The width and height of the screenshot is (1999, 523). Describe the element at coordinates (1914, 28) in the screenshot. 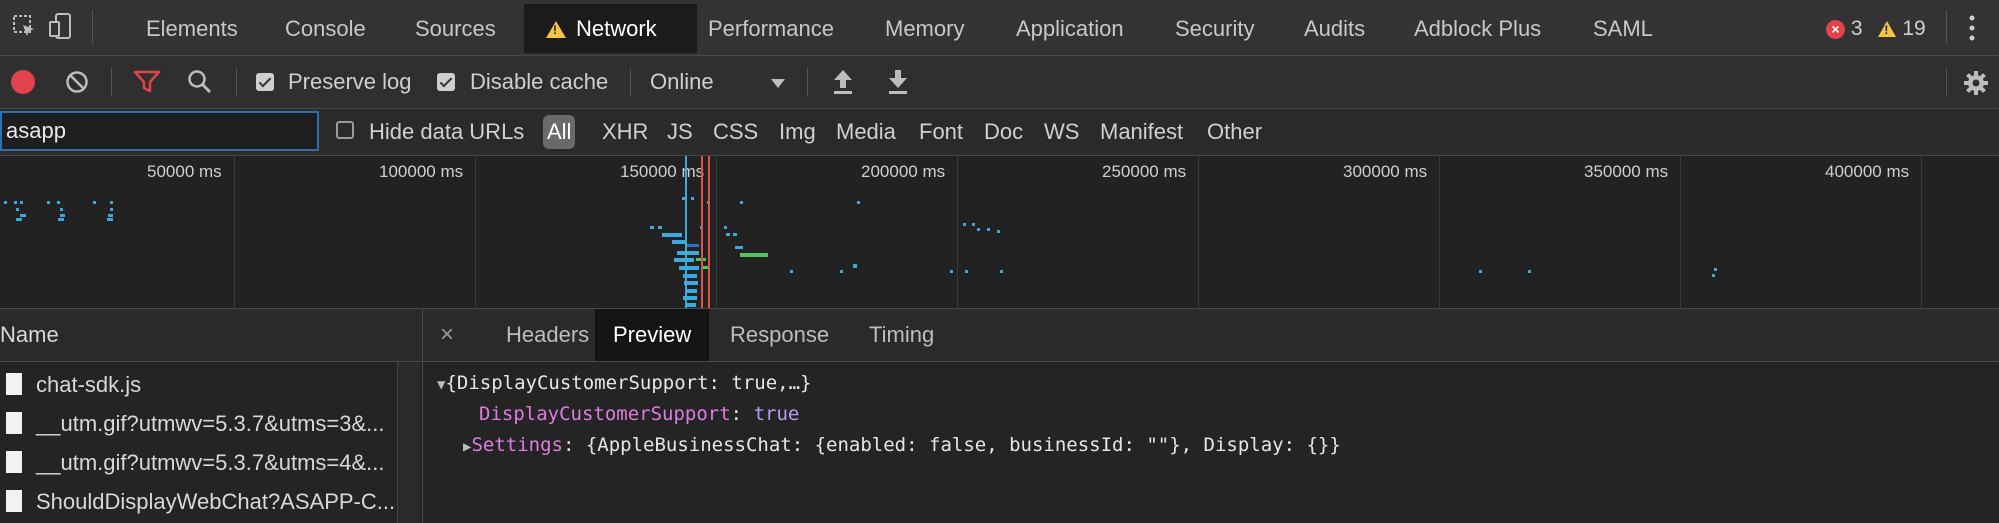

I see `warning-count: 19` at that location.